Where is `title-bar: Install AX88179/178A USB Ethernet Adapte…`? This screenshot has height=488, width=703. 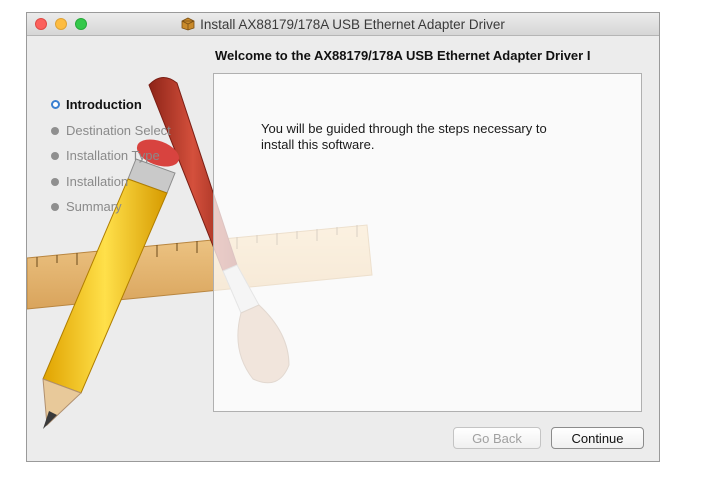 title-bar: Install AX88179/178A USB Ethernet Adapte… is located at coordinates (343, 24).